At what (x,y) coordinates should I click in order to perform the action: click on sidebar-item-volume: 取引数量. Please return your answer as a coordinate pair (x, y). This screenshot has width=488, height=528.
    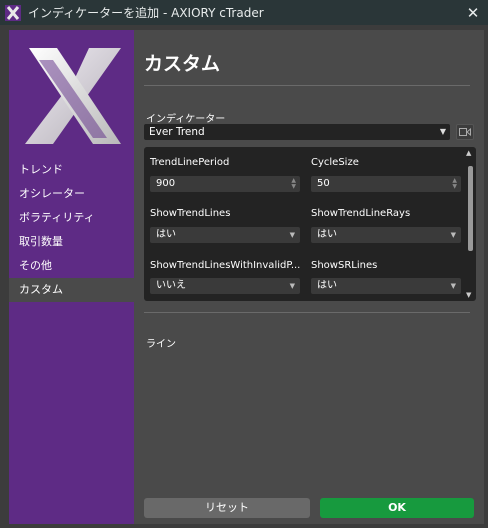
    Looking at the image, I should click on (71, 242).